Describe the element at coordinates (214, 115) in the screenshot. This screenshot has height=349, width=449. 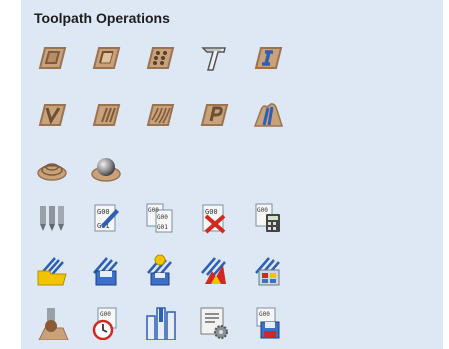
I see `prism-carving-icon` at that location.